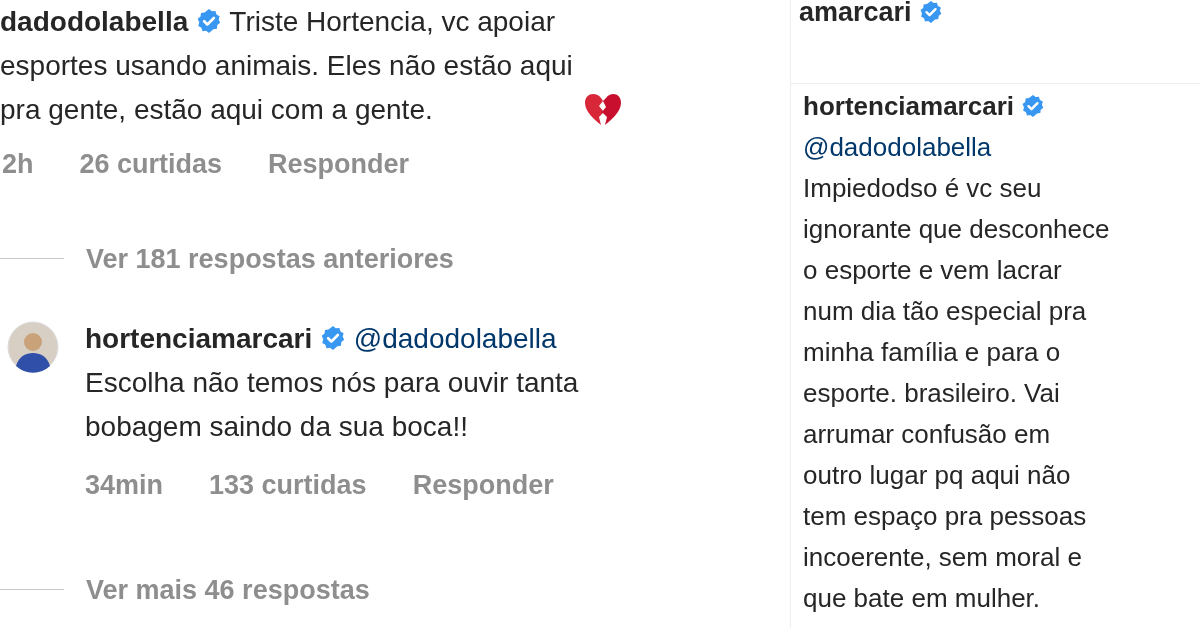  I want to click on avatar, so click(33, 347).